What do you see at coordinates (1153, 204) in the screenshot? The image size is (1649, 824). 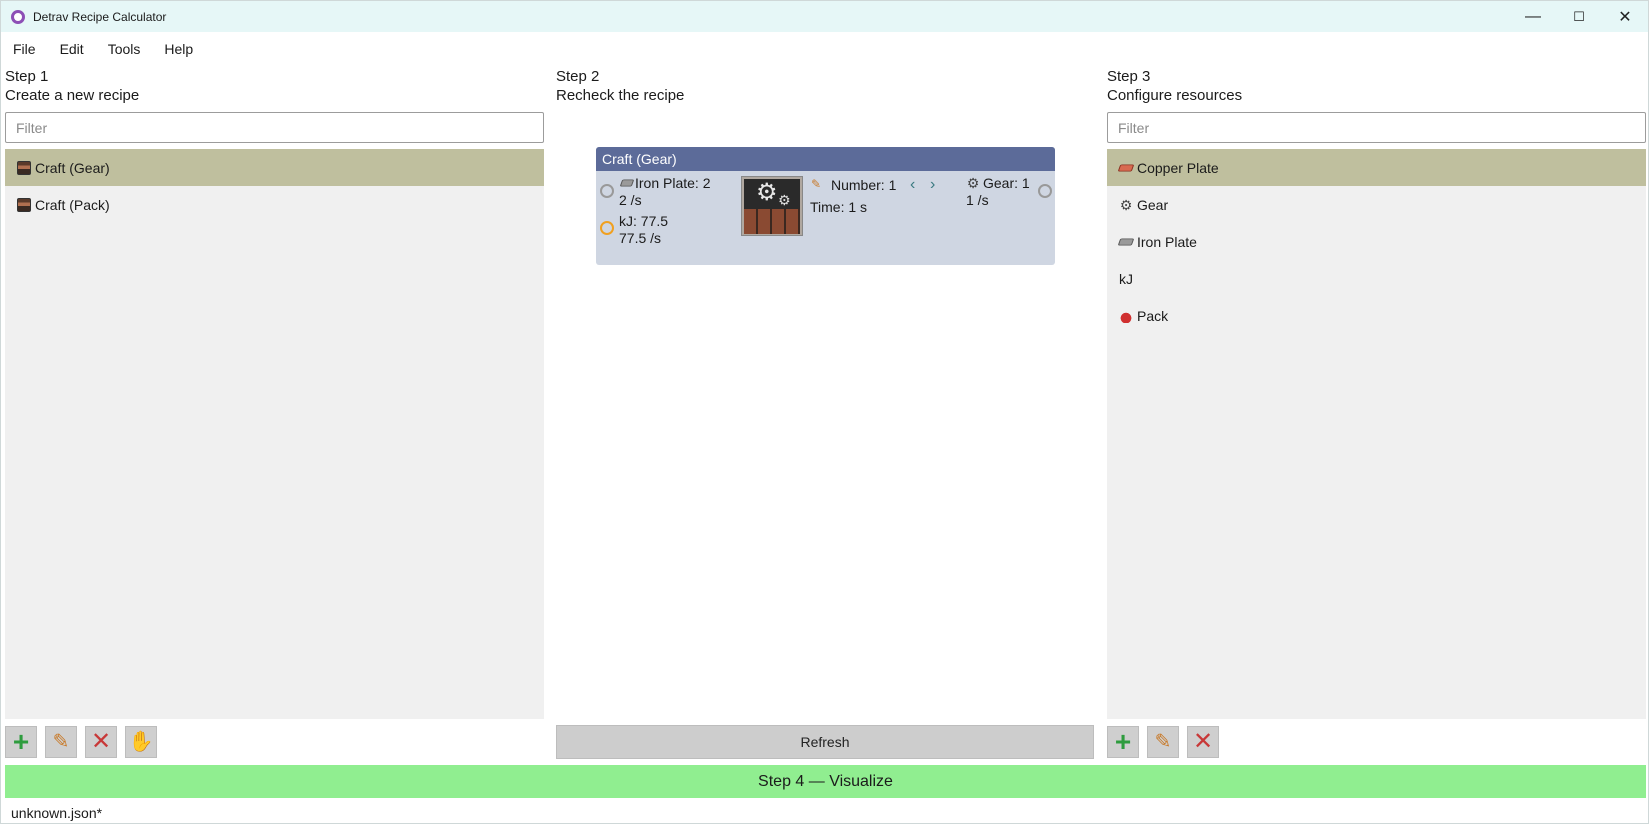 I see `resource-item-label: Gear` at bounding box center [1153, 204].